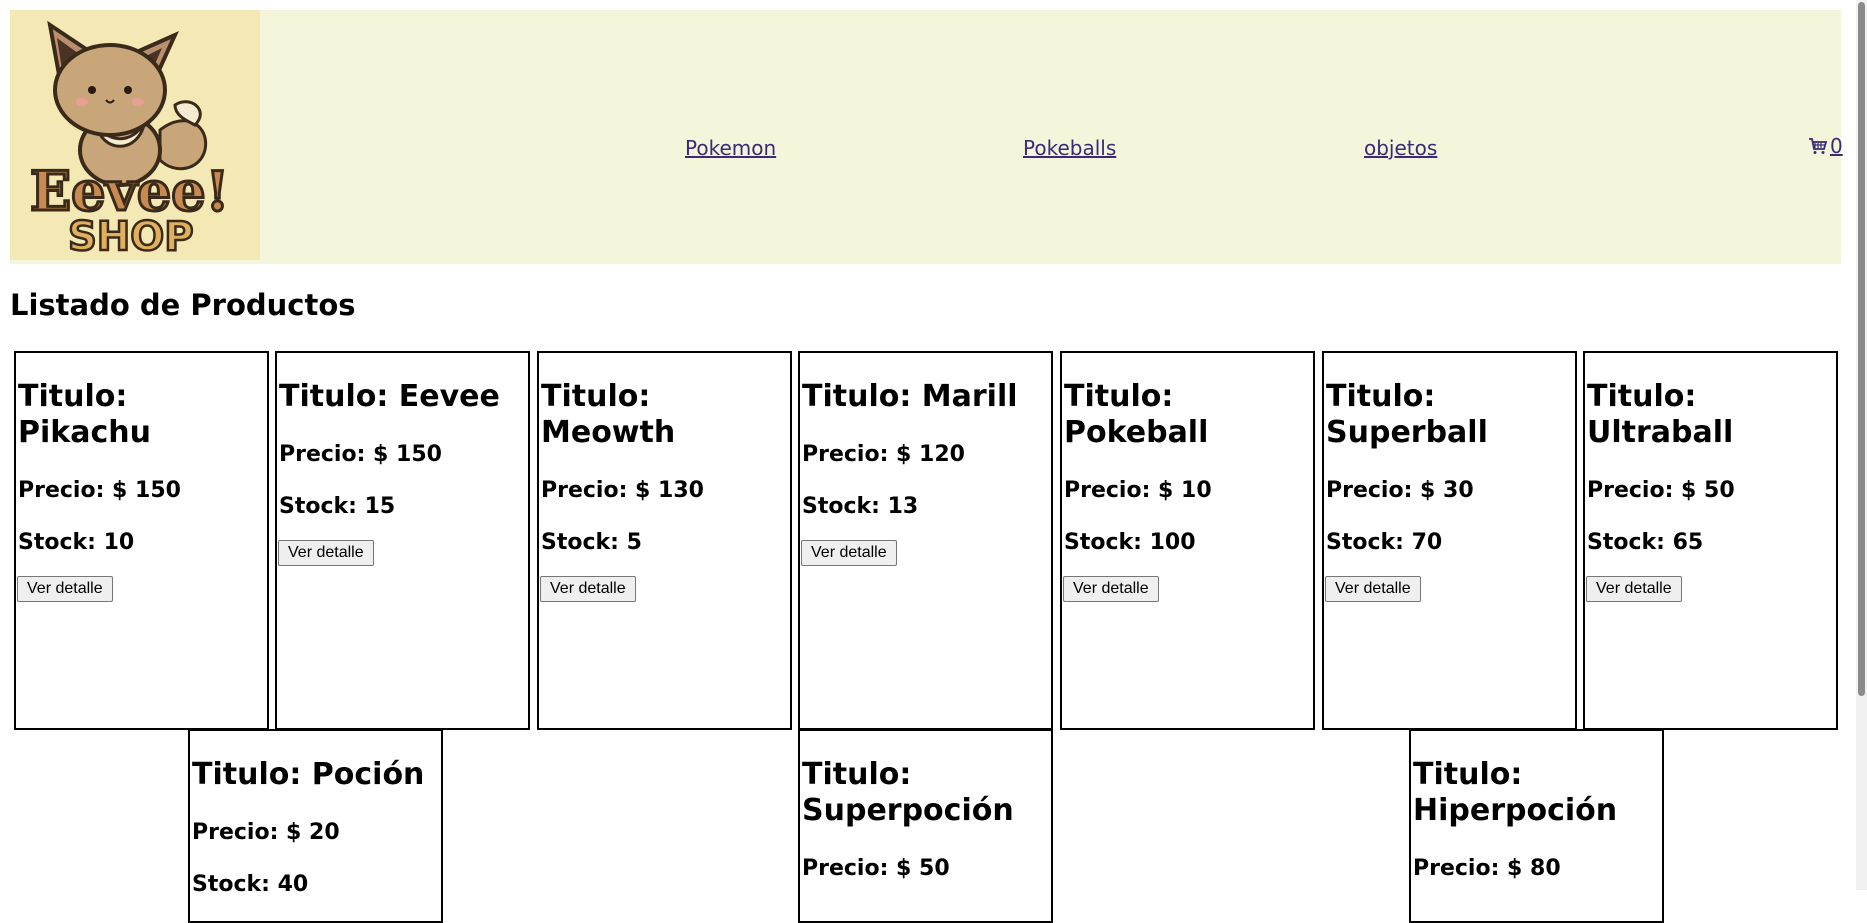  Describe the element at coordinates (1836, 146) in the screenshot. I see `cart-count: 0` at that location.